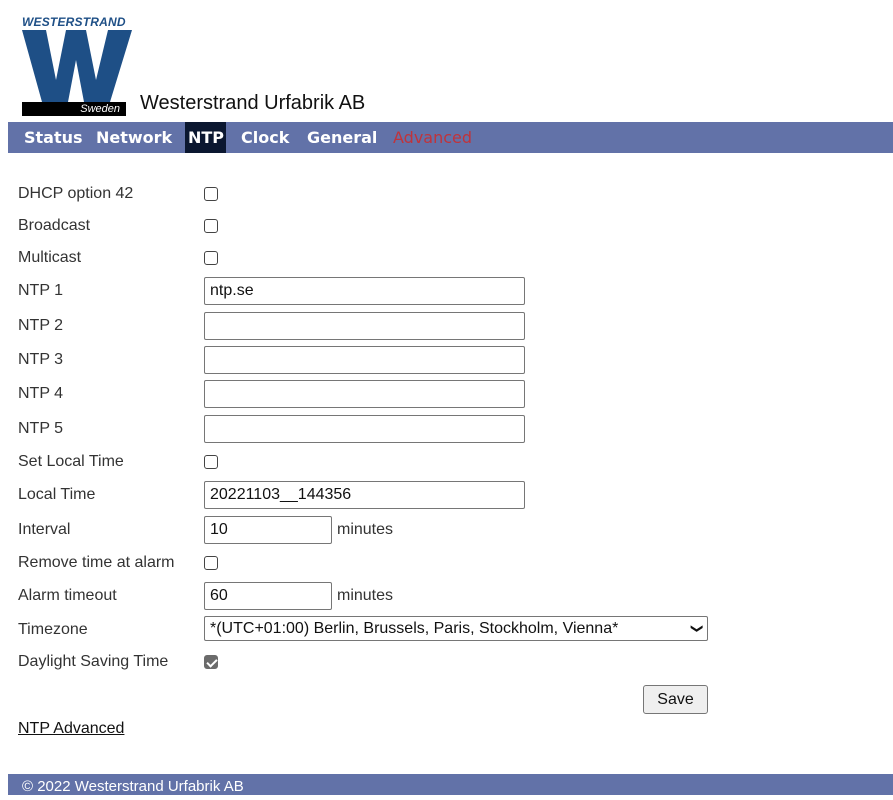 The height and width of the screenshot is (800, 893). Describe the element at coordinates (364, 429) in the screenshot. I see `ntp5-input` at that location.